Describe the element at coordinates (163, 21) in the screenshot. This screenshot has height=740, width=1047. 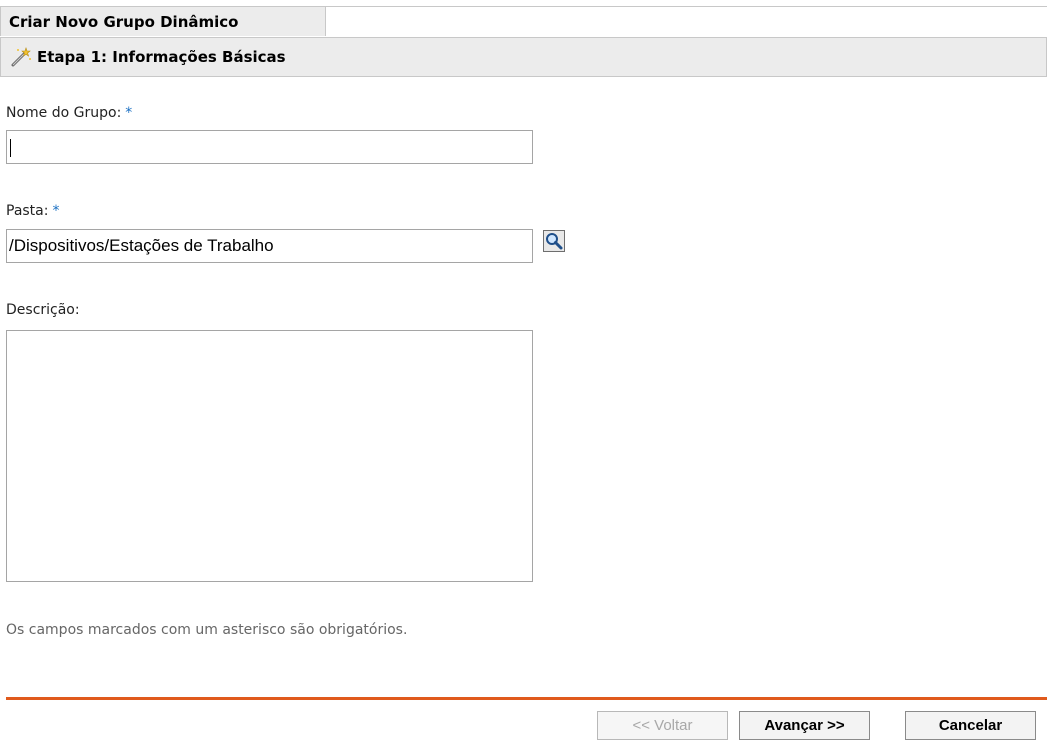
I see `page-title: Criar Novo Grupo Dinâmico` at that location.